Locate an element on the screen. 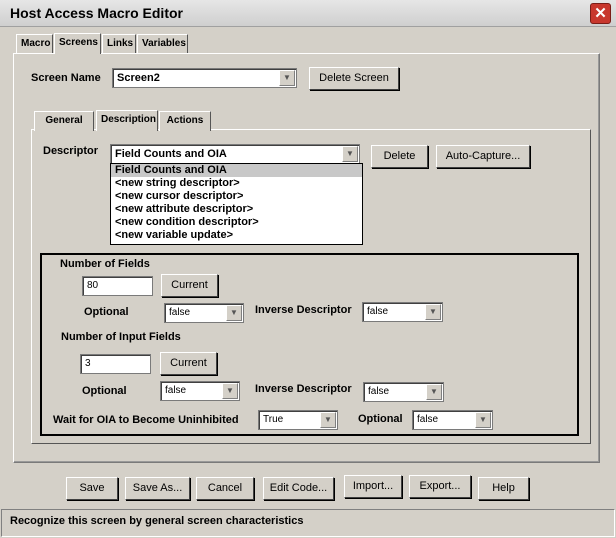 Image resolution: width=616 pixels, height=538 pixels. screen-name-value: Screen2 is located at coordinates (138, 78).